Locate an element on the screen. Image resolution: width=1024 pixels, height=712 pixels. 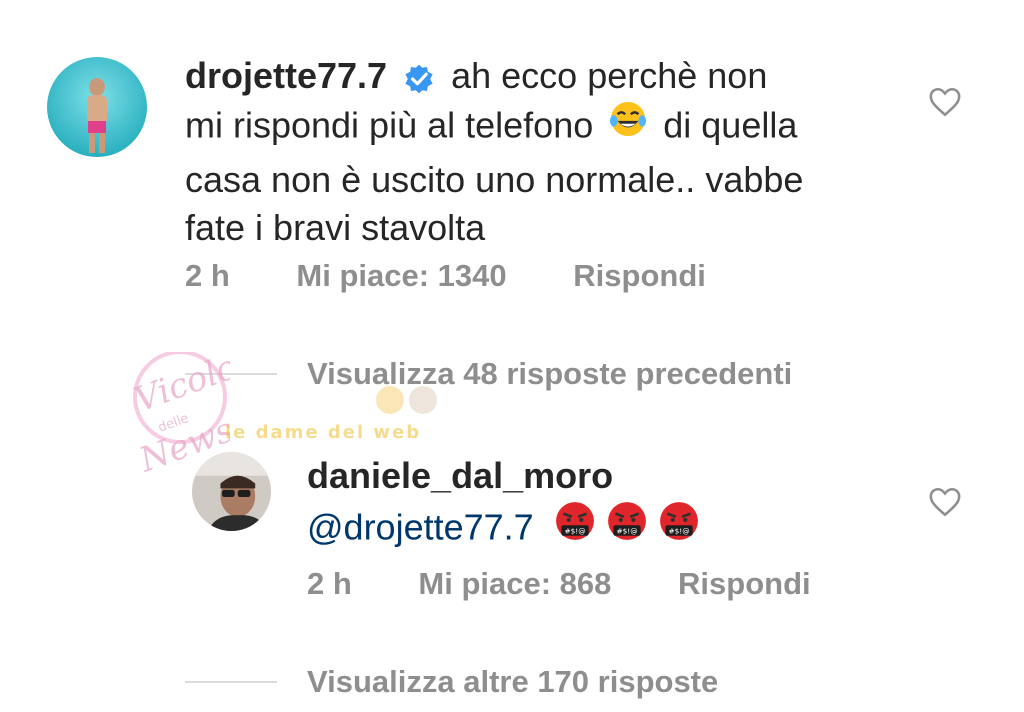
comment-line-1: drojette77.7 ah ecco perchè non is located at coordinates (545, 76).